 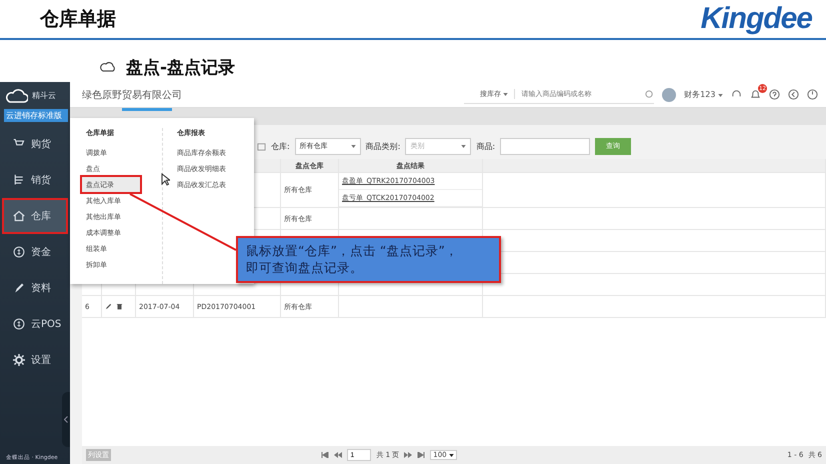 I want to click on callout-text: 即可查询盘点记录。, so click(x=305, y=267).